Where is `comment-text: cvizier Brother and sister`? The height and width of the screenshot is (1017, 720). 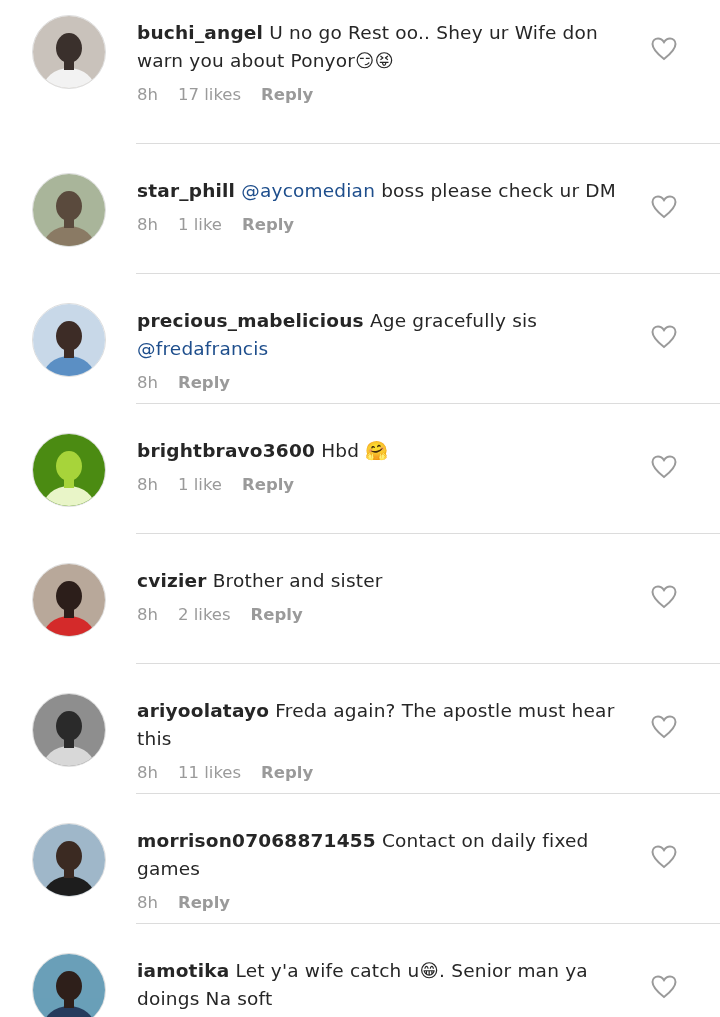
comment-text: cvizier Brother and sister is located at coordinates (260, 581).